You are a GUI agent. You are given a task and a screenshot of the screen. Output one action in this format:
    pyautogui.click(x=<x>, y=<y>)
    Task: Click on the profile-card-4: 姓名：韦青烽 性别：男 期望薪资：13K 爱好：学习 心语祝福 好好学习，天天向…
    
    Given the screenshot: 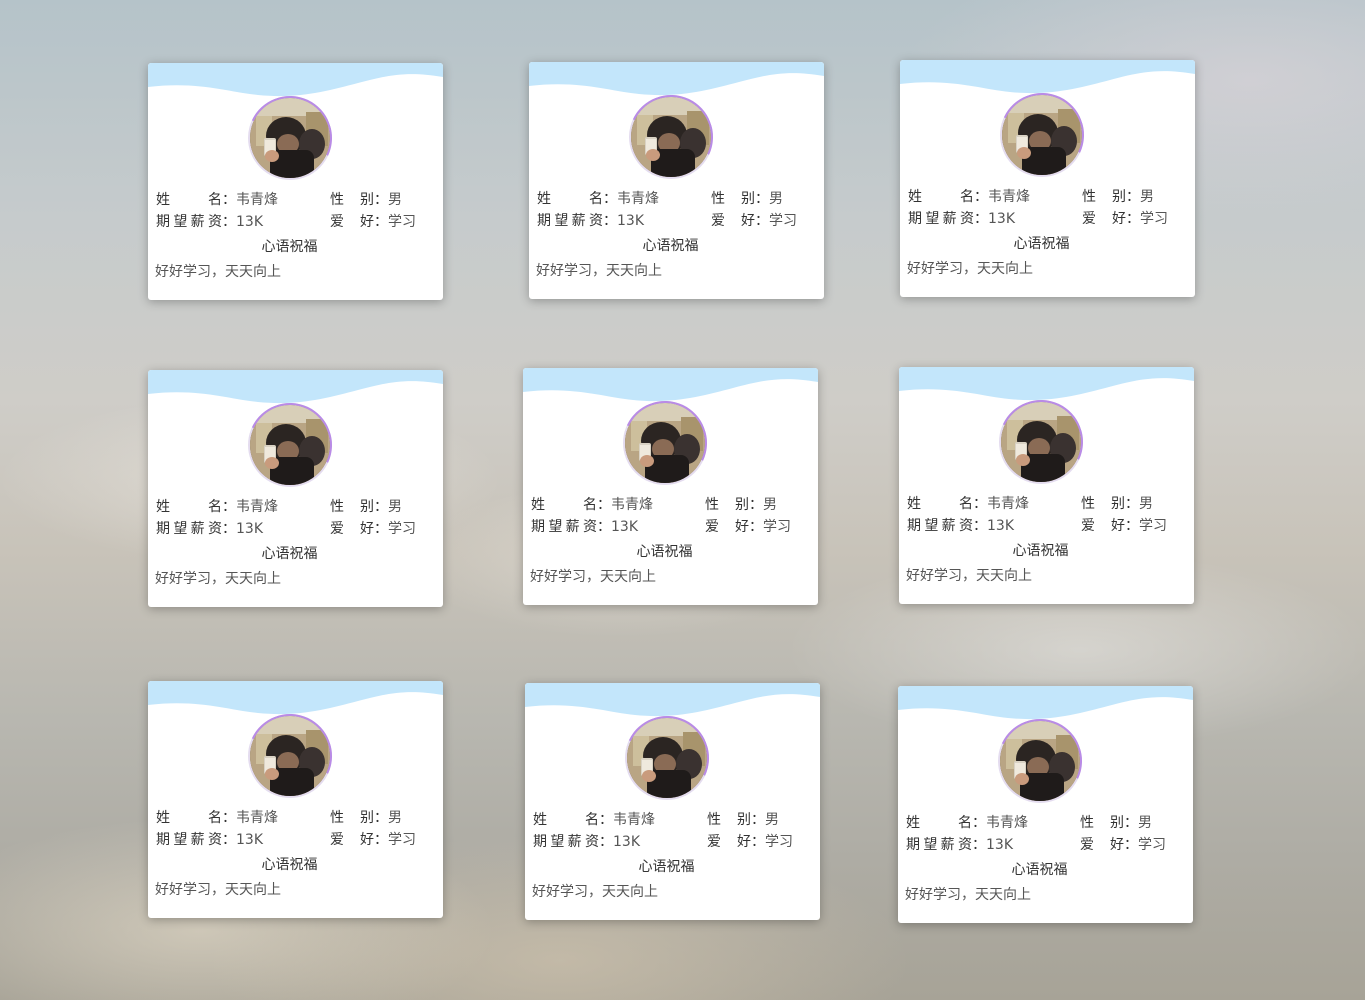 What is the action you would take?
    pyautogui.click(x=295, y=488)
    